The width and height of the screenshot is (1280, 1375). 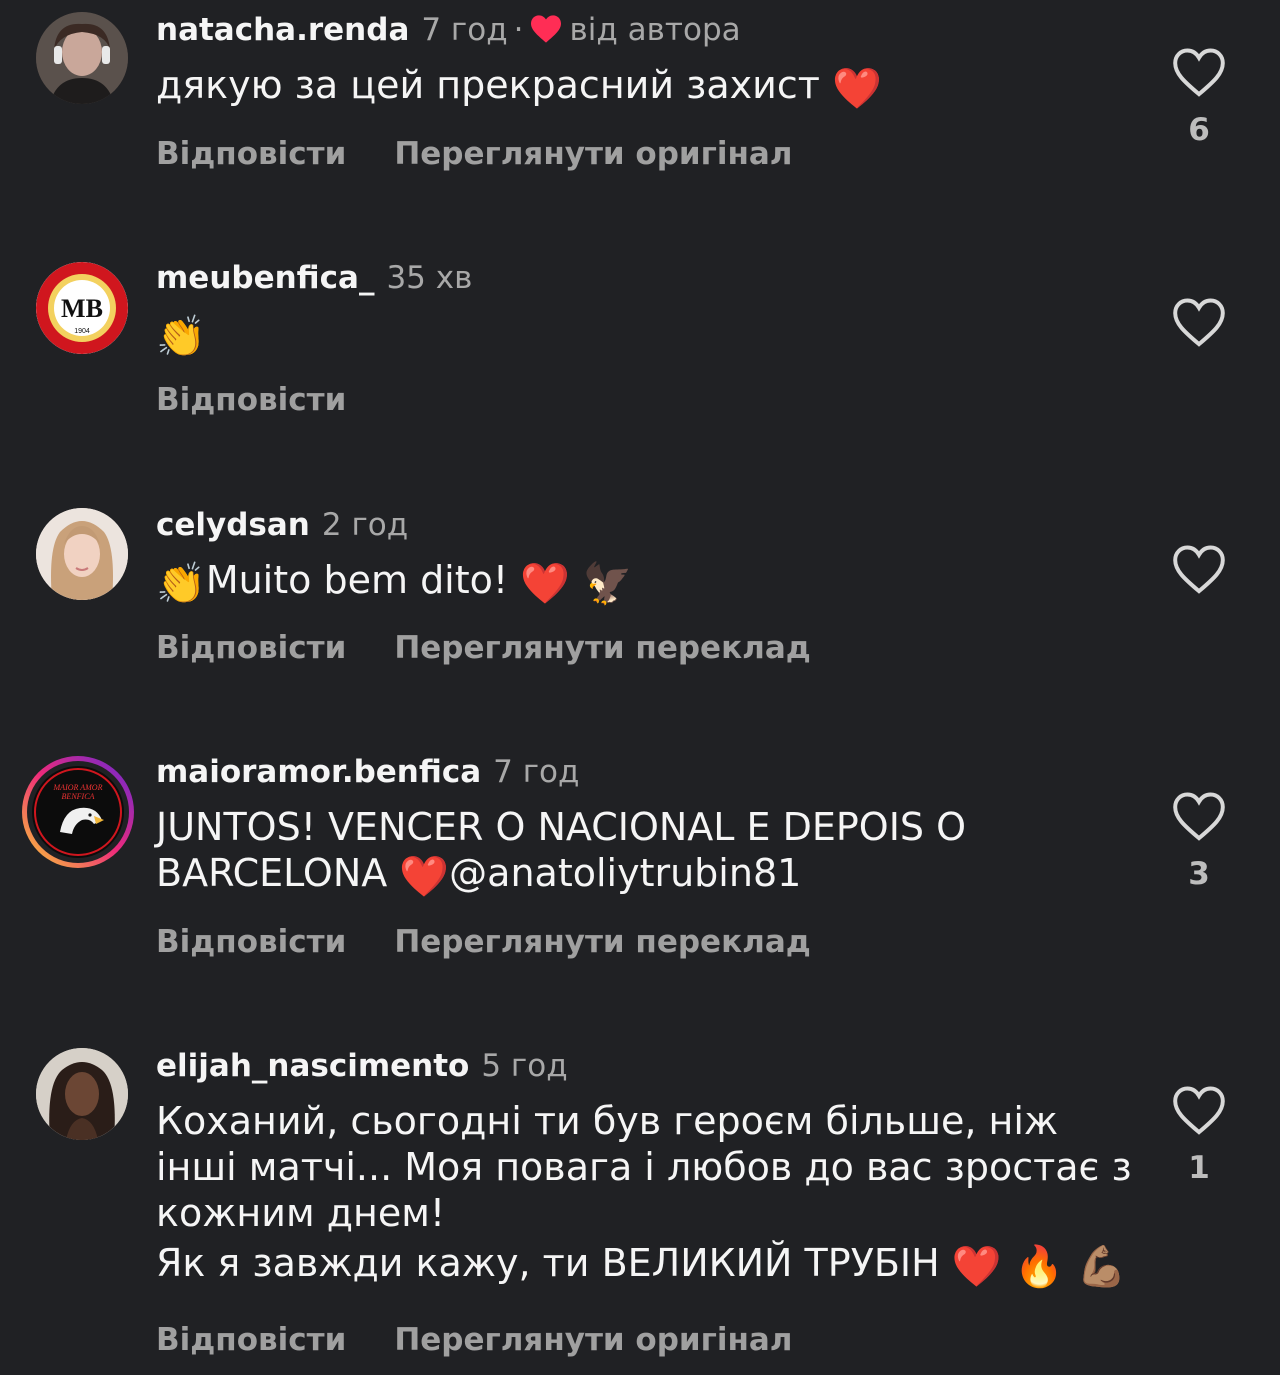 I want to click on heart-fire-muscle-emoji: ❤️ 🔥 💪🏽, so click(x=1039, y=1267).